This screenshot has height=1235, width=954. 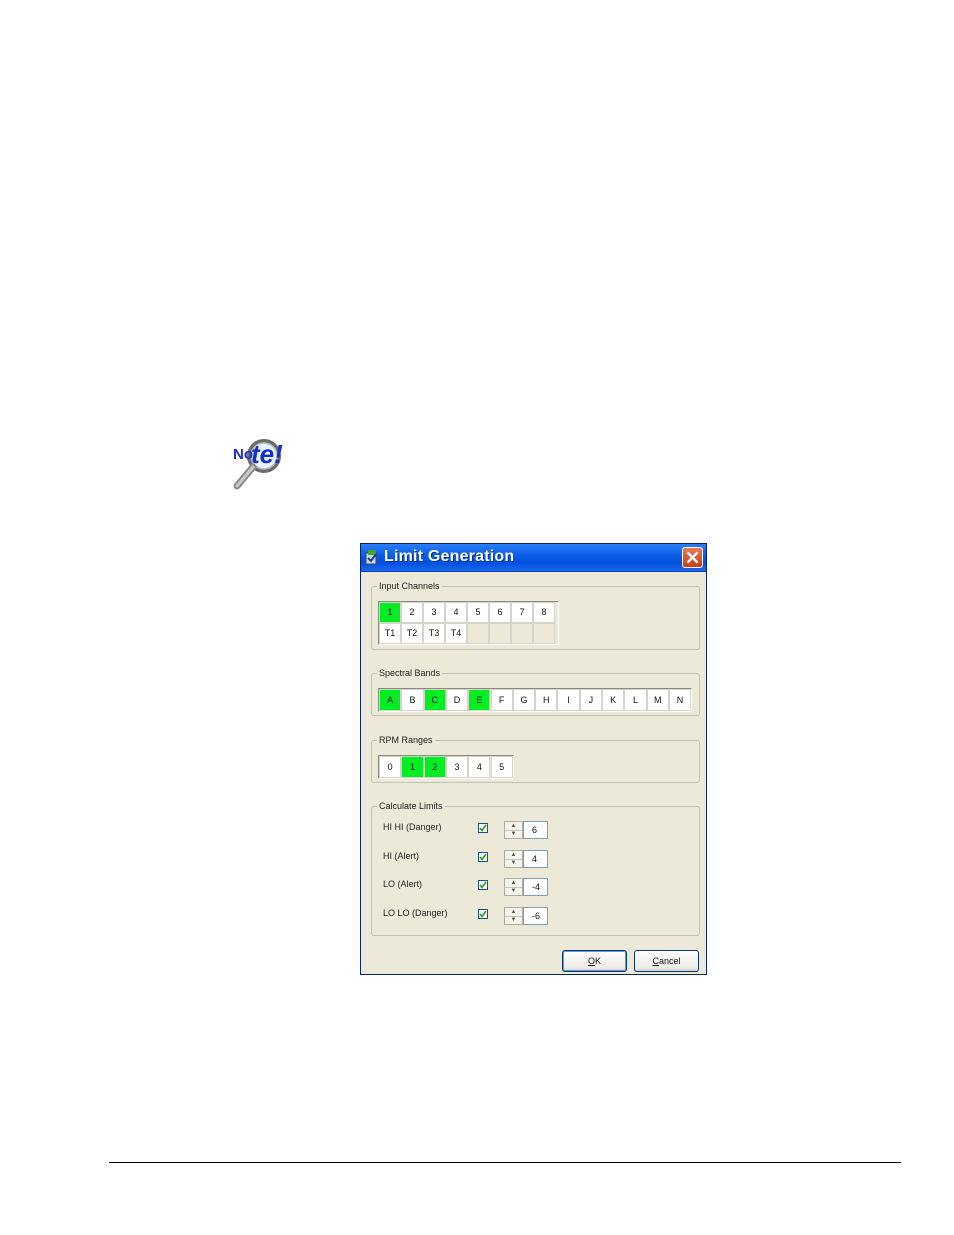 I want to click on title-bar: Limit Generation, so click(x=533, y=558).